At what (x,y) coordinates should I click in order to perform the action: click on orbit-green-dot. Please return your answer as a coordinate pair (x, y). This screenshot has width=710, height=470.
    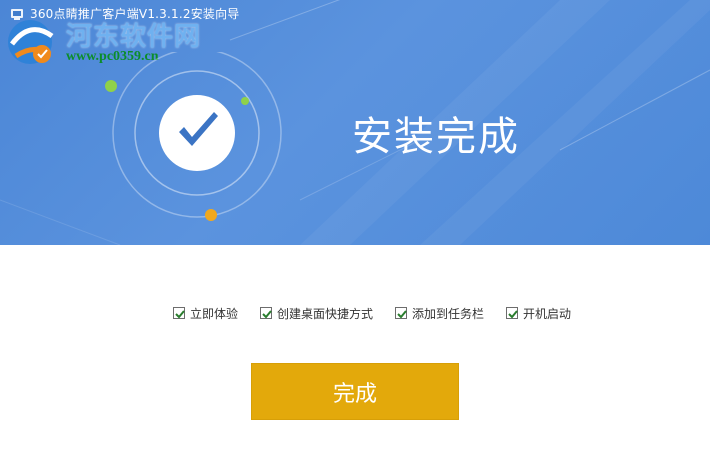
    Looking at the image, I should click on (111, 86).